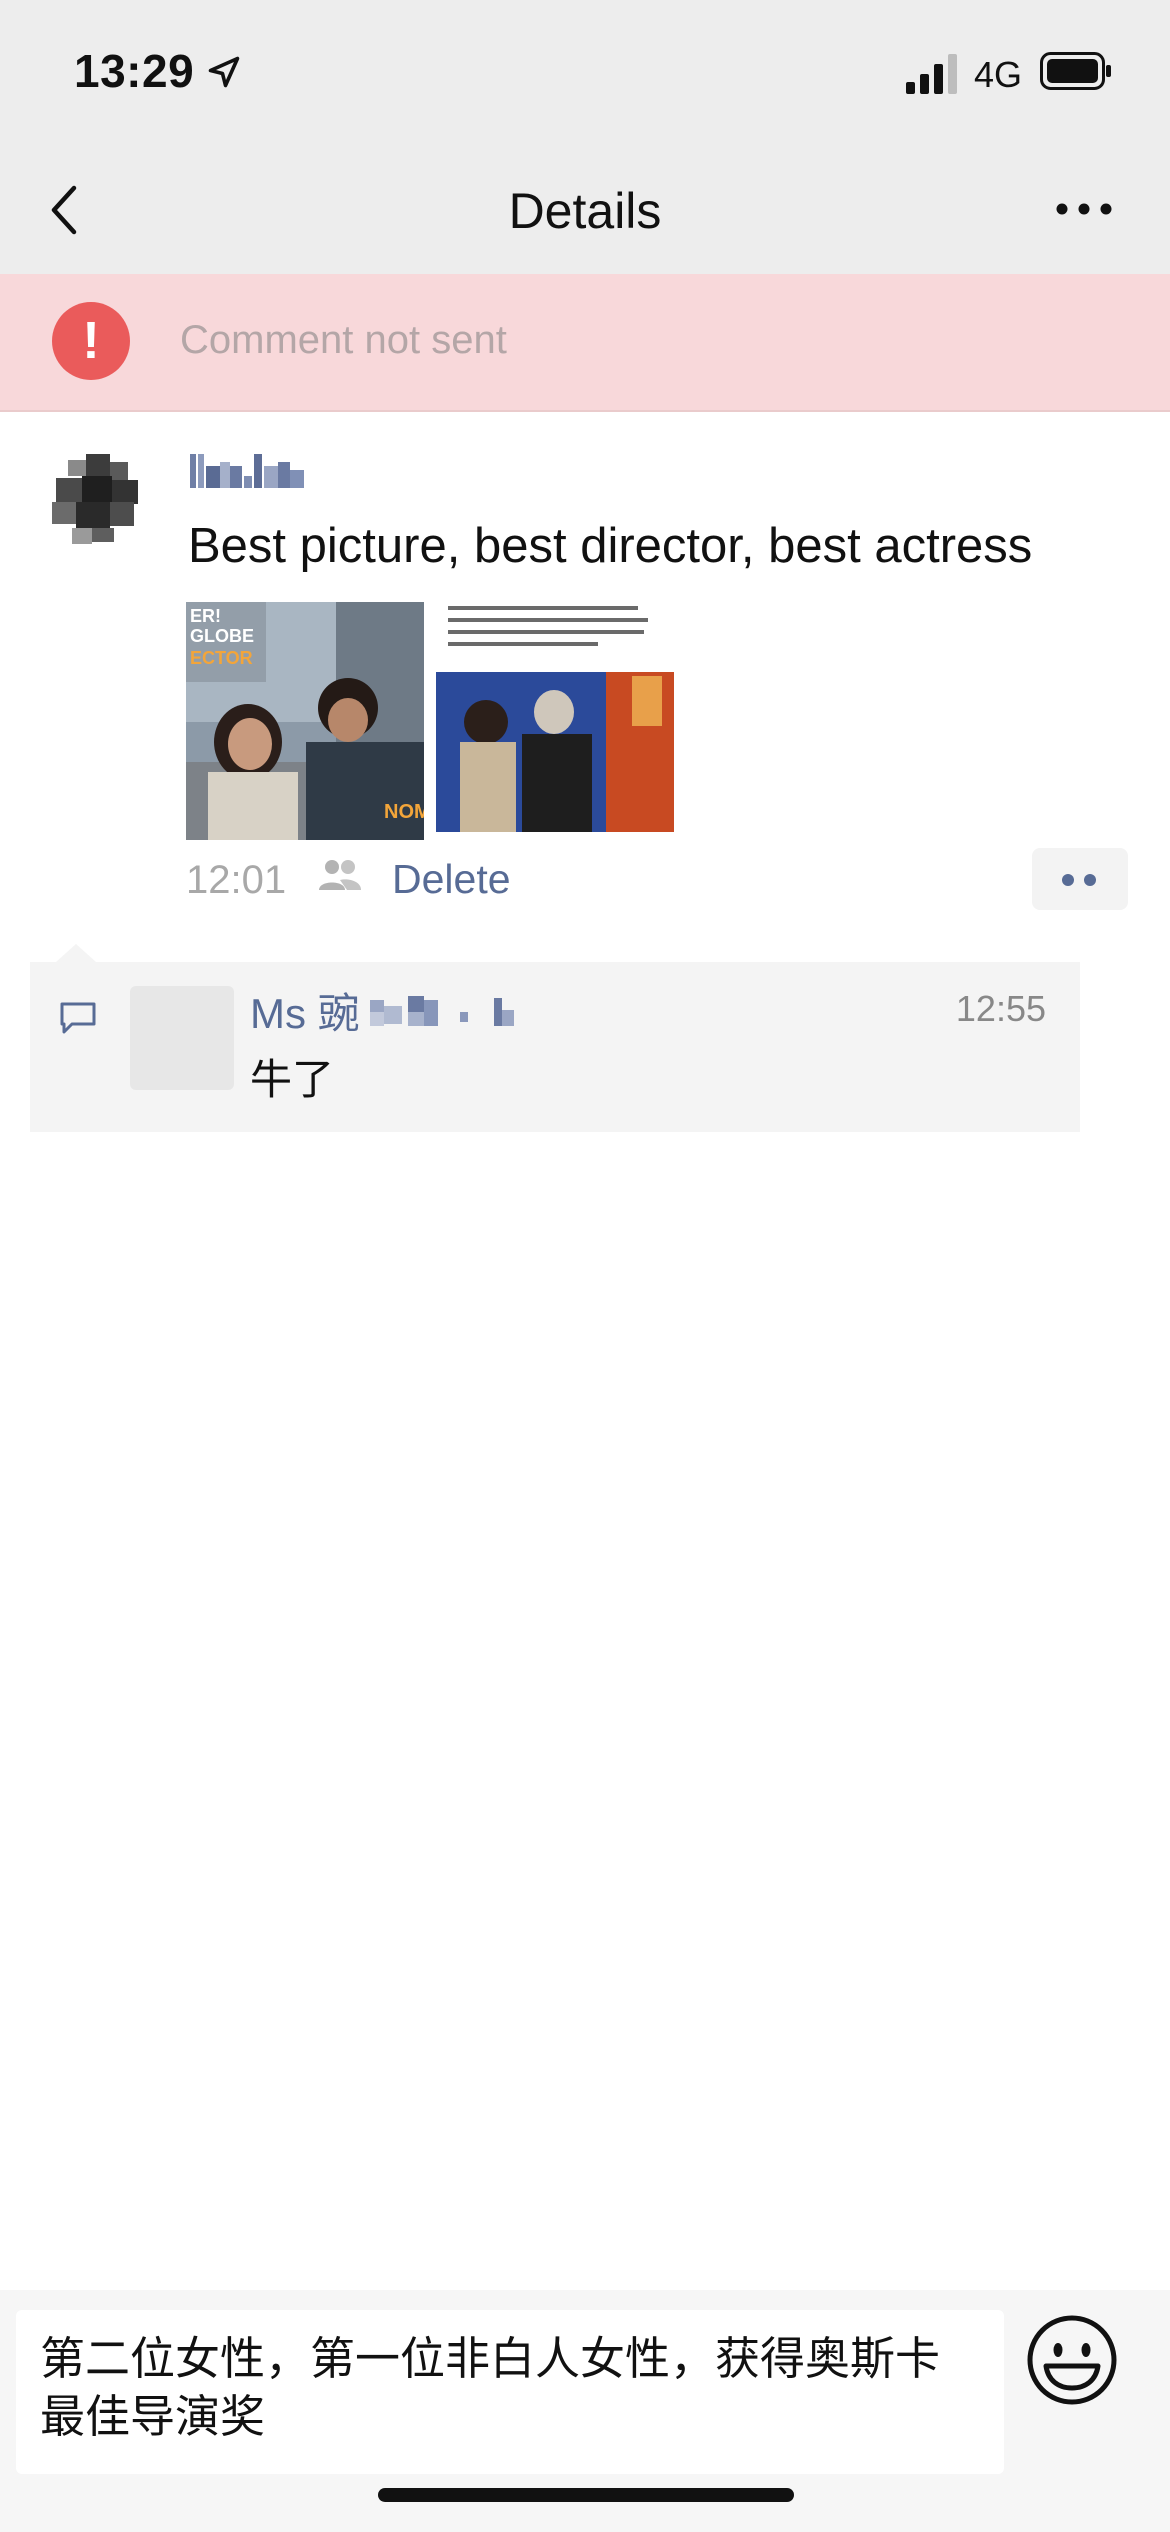 The image size is (1170, 2532). What do you see at coordinates (1072, 2360) in the screenshot?
I see `emoji-face-icon` at bounding box center [1072, 2360].